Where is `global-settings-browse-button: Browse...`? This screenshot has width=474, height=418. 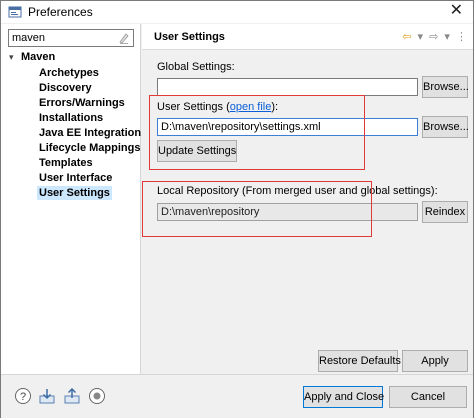 global-settings-browse-button: Browse... is located at coordinates (445, 87).